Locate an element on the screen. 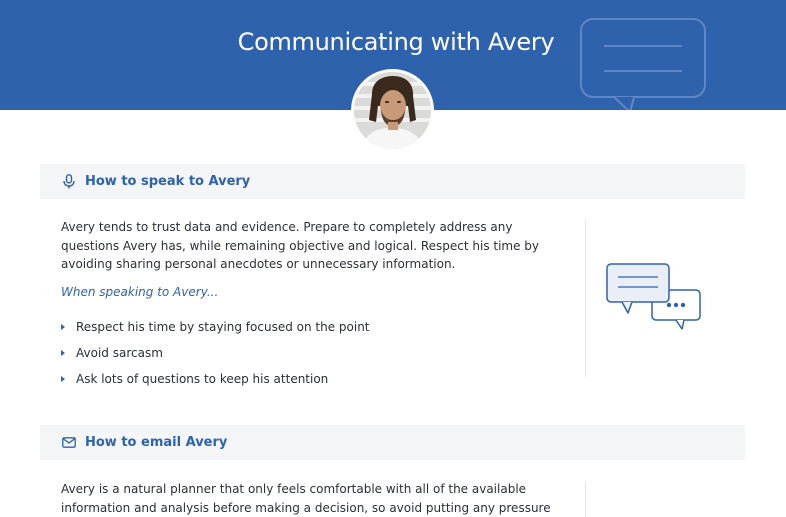 The image size is (786, 517). person-portrait-icon is located at coordinates (392, 110).